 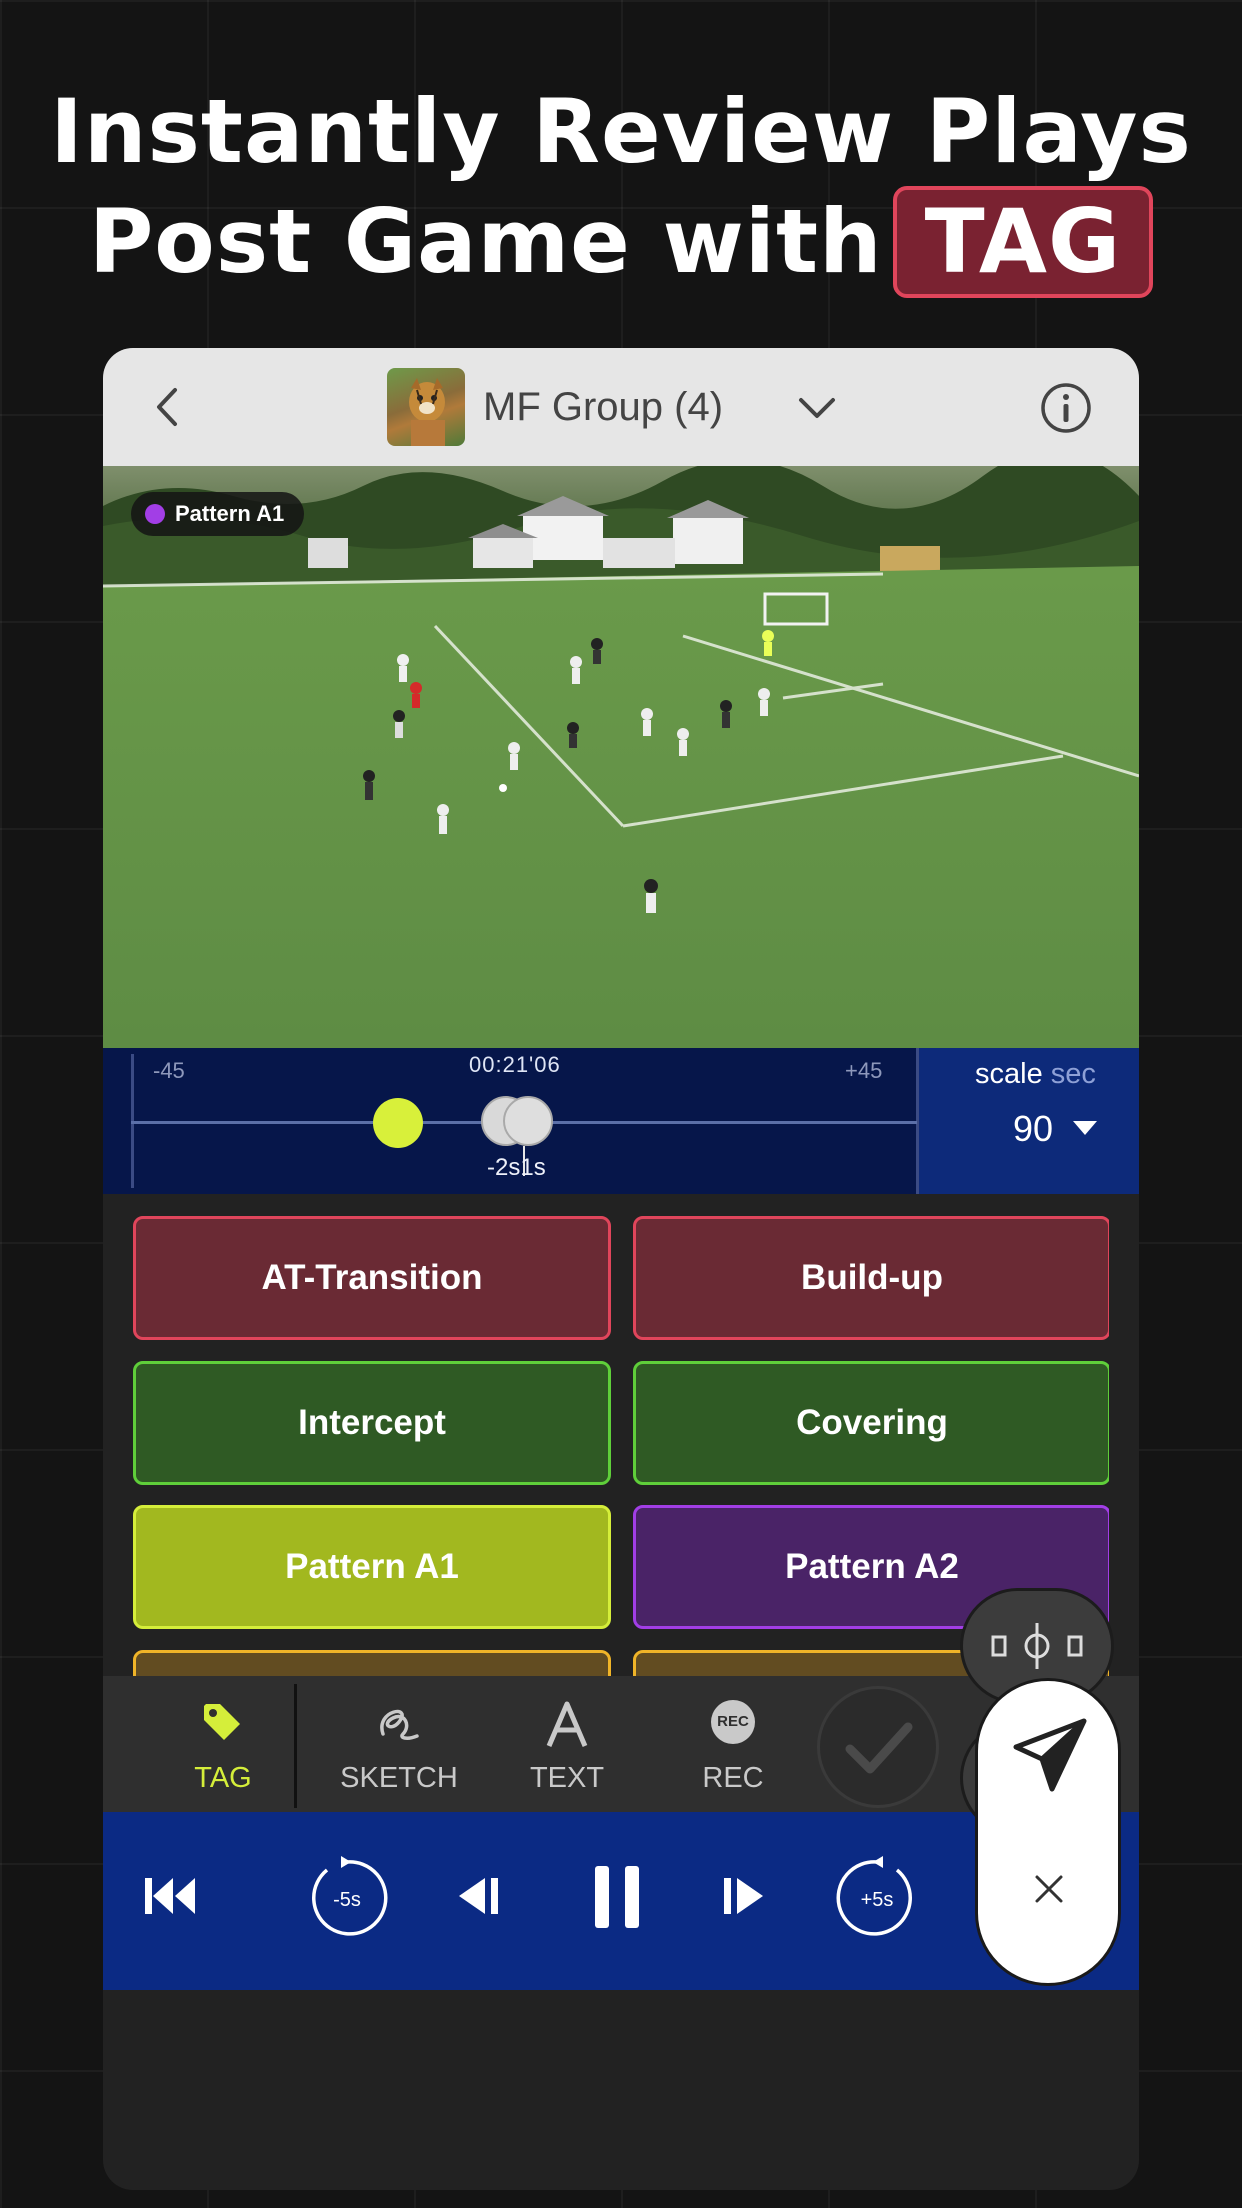 What do you see at coordinates (603, 407) in the screenshot?
I see `group-title: MF Group (4)` at bounding box center [603, 407].